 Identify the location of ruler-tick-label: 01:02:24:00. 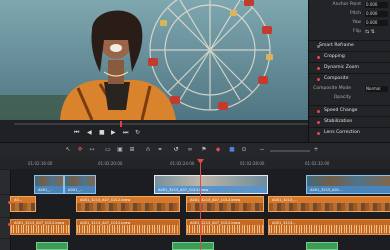
(182, 163).